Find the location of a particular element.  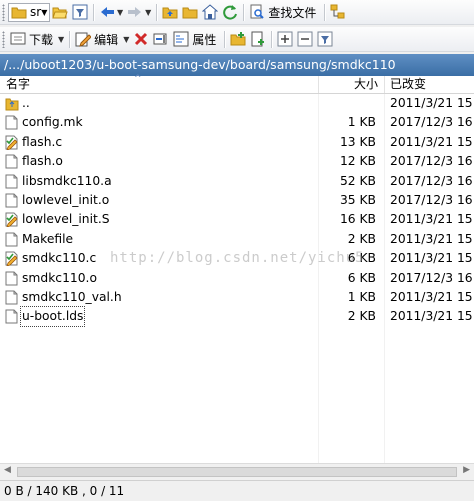

edit-button: 编辑 ▼ is located at coordinates (102, 39).